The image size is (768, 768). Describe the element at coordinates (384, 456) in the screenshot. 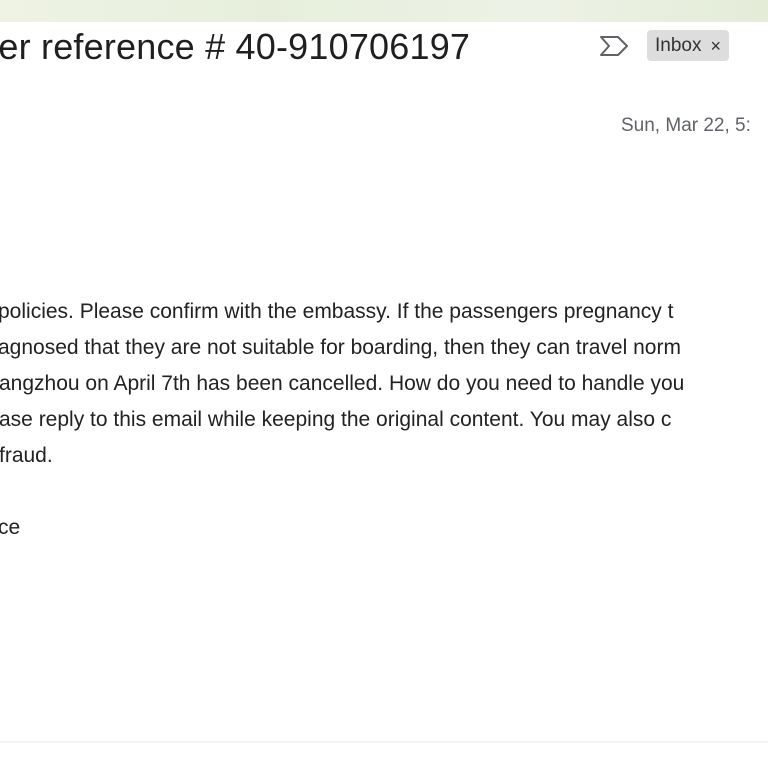

I see `body-line: fraud.` at that location.